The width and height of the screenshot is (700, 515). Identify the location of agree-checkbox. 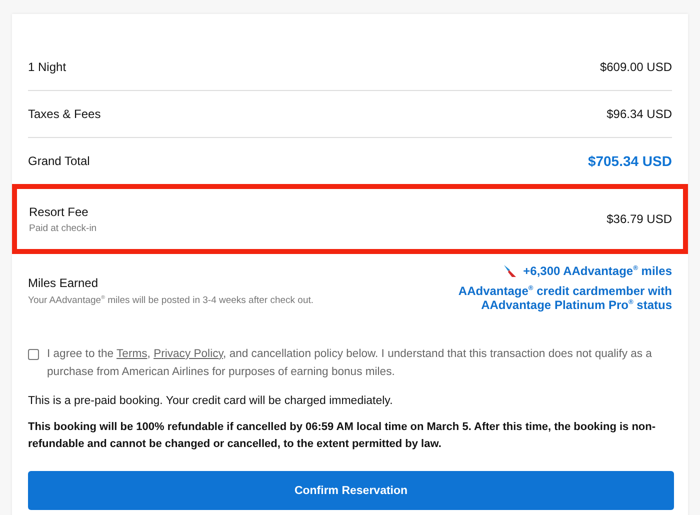
(33, 354).